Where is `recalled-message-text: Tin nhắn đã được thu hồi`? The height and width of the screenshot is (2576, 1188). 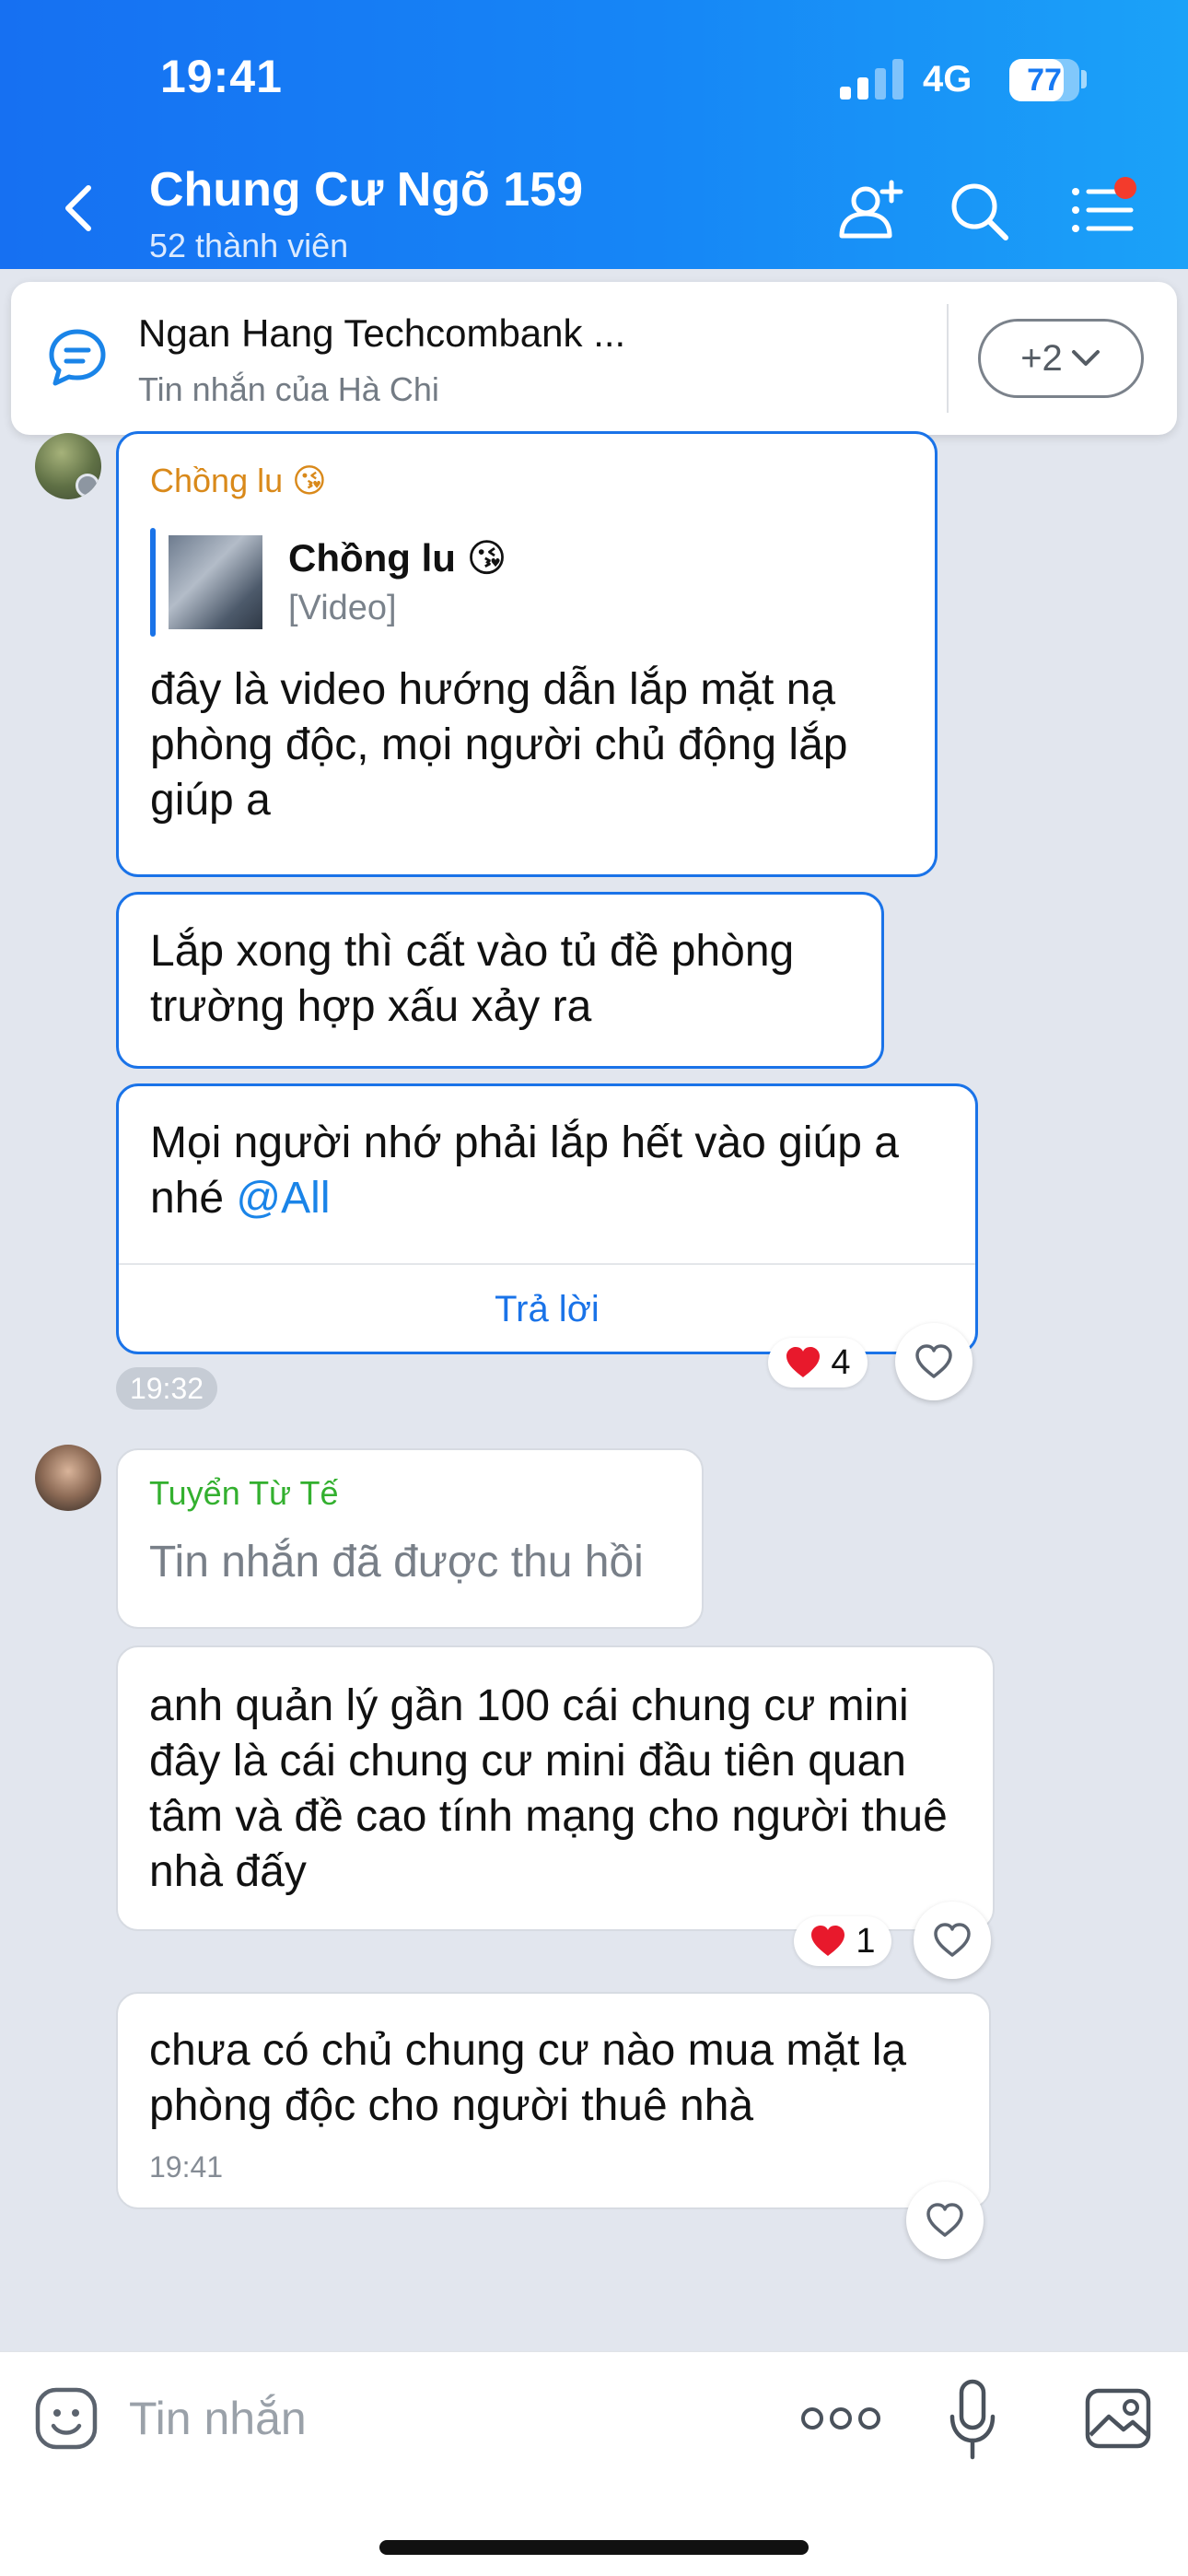
recalled-message-text: Tin nhắn đã được thu hồi is located at coordinates (396, 1562).